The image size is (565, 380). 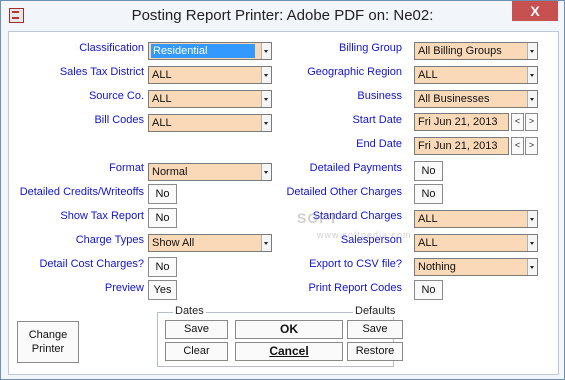 What do you see at coordinates (189, 311) in the screenshot?
I see `dates-group-title: Dates` at bounding box center [189, 311].